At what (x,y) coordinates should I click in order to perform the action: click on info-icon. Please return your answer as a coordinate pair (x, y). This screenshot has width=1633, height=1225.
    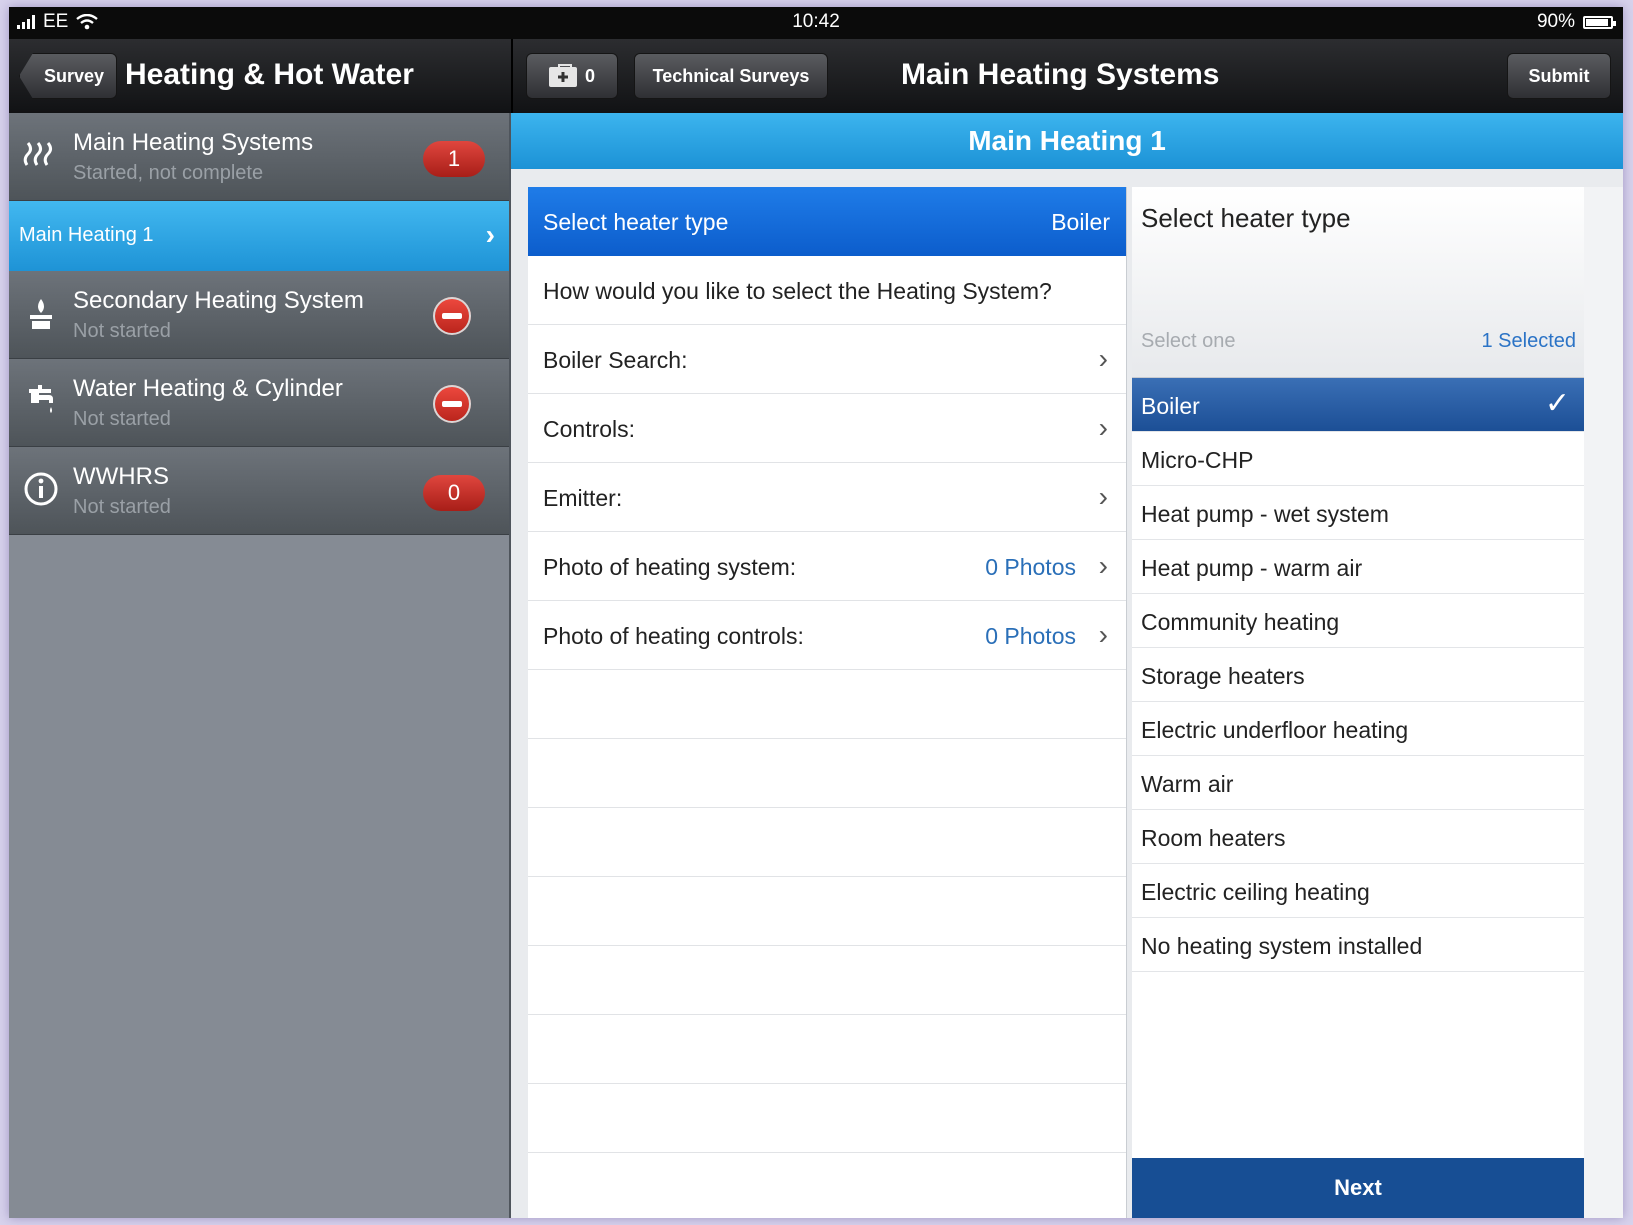
    Looking at the image, I should click on (41, 489).